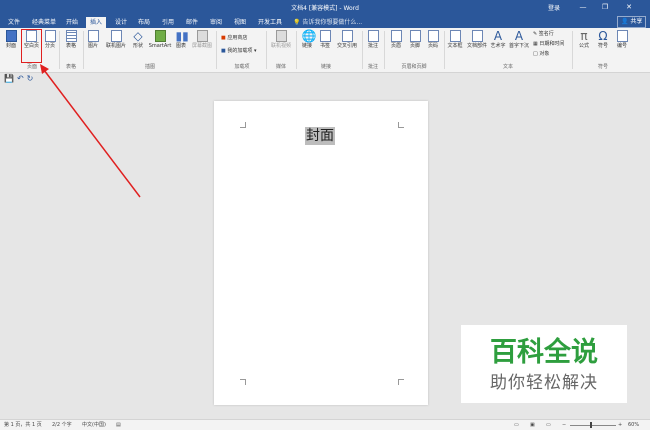  I want to click on zoom-slider, so click(593, 425).